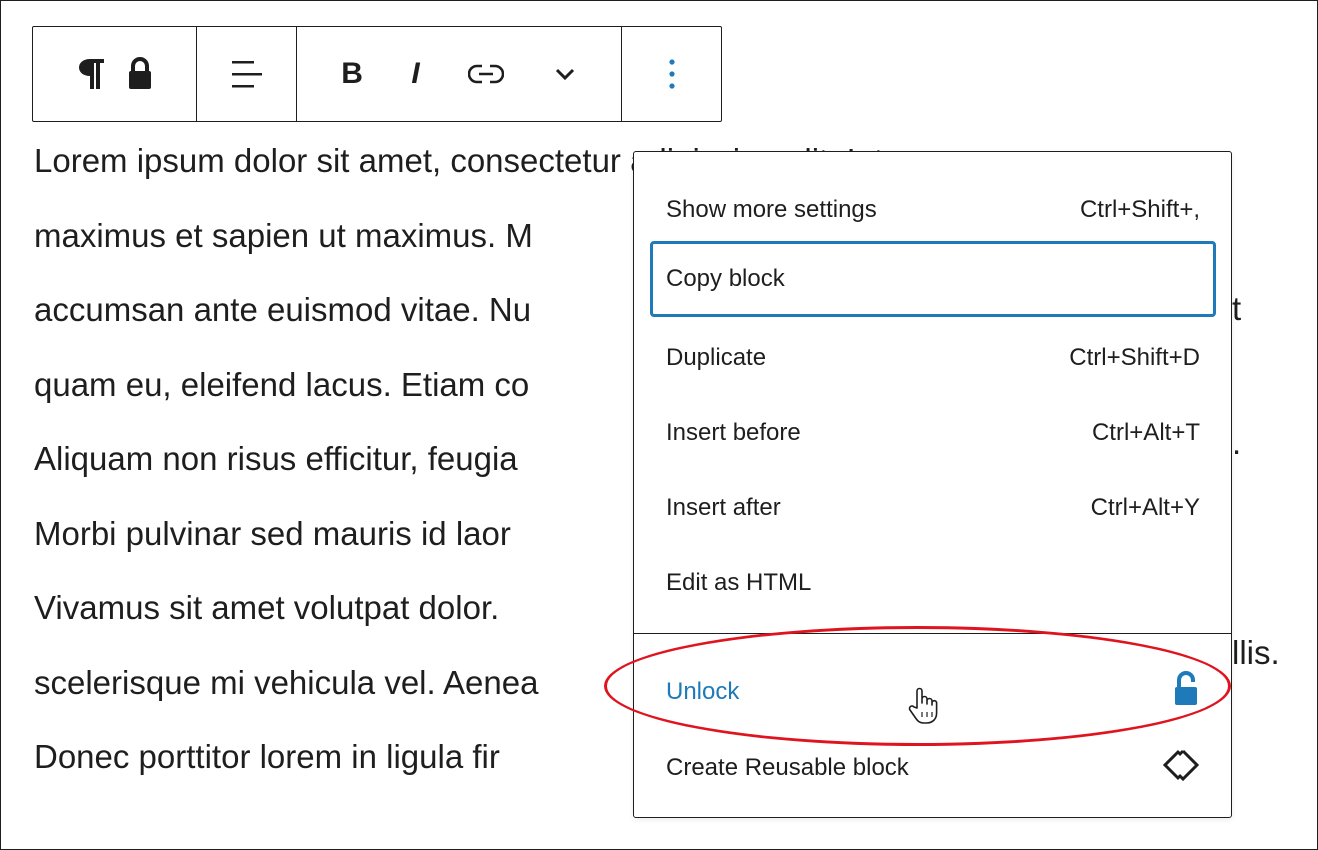 The height and width of the screenshot is (850, 1318). I want to click on menu-item-show-more-settings: Show more settings Ctrl+Shift+,, so click(933, 210).